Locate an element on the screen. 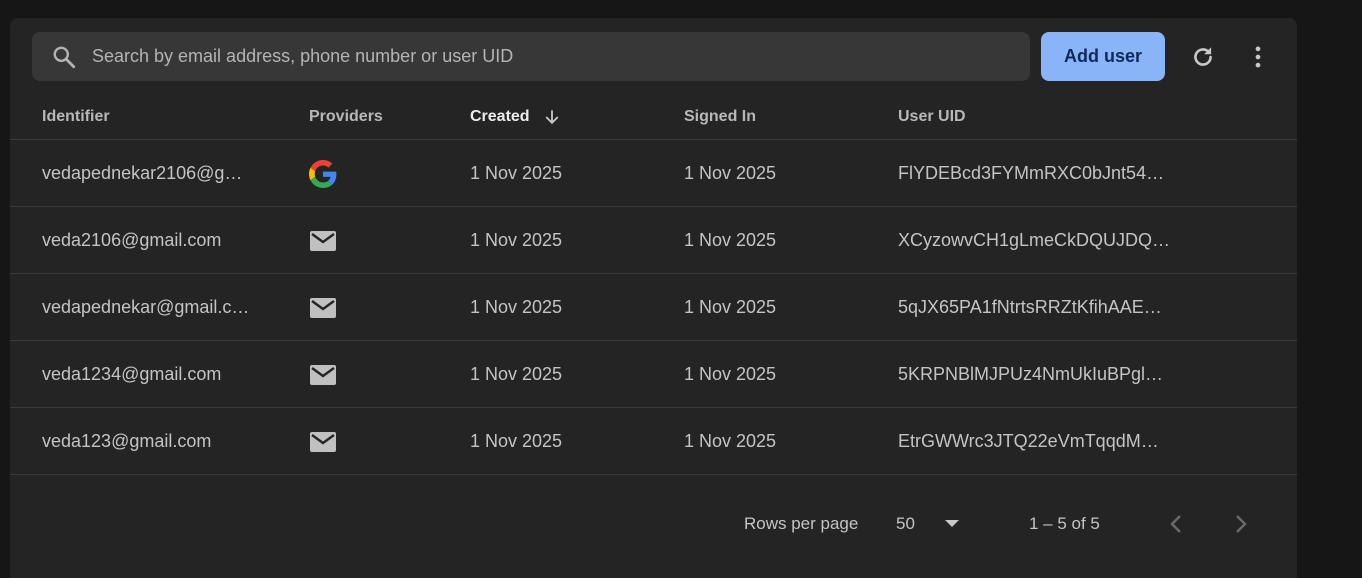 Image resolution: width=1362 pixels, height=578 pixels. toolbar: Add user is located at coordinates (653, 56).